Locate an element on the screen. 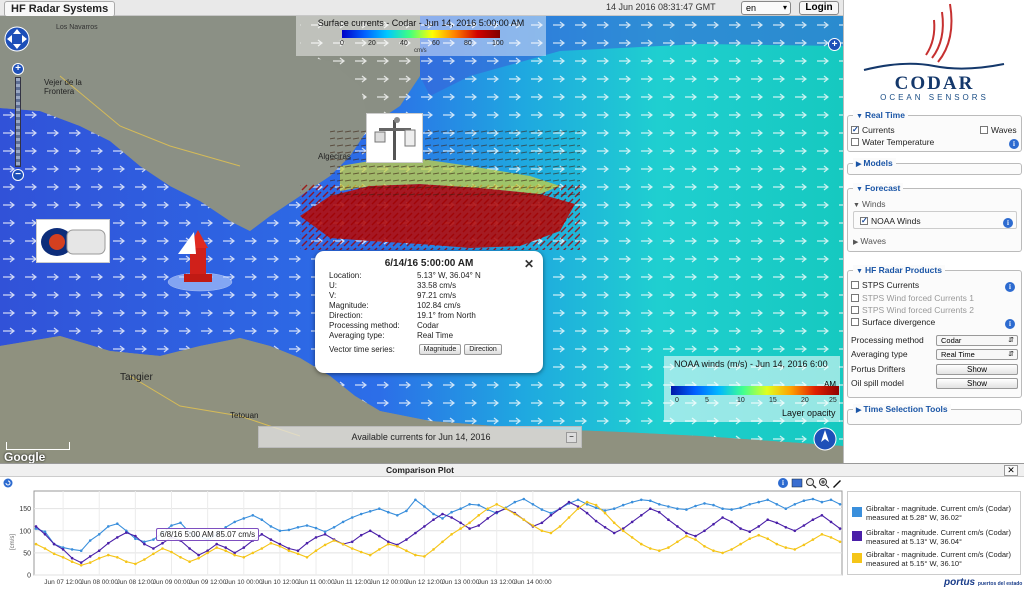 The width and height of the screenshot is (1024, 594). close-icon: ✕ is located at coordinates (529, 264).